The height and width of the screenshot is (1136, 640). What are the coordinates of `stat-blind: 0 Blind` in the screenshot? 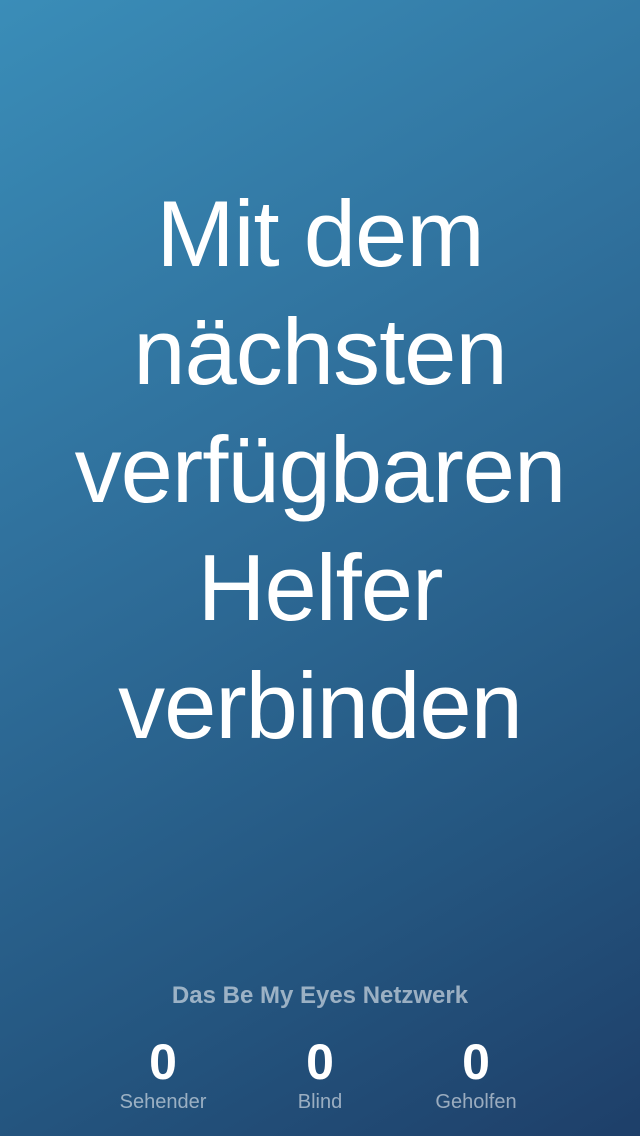 It's located at (320, 1074).